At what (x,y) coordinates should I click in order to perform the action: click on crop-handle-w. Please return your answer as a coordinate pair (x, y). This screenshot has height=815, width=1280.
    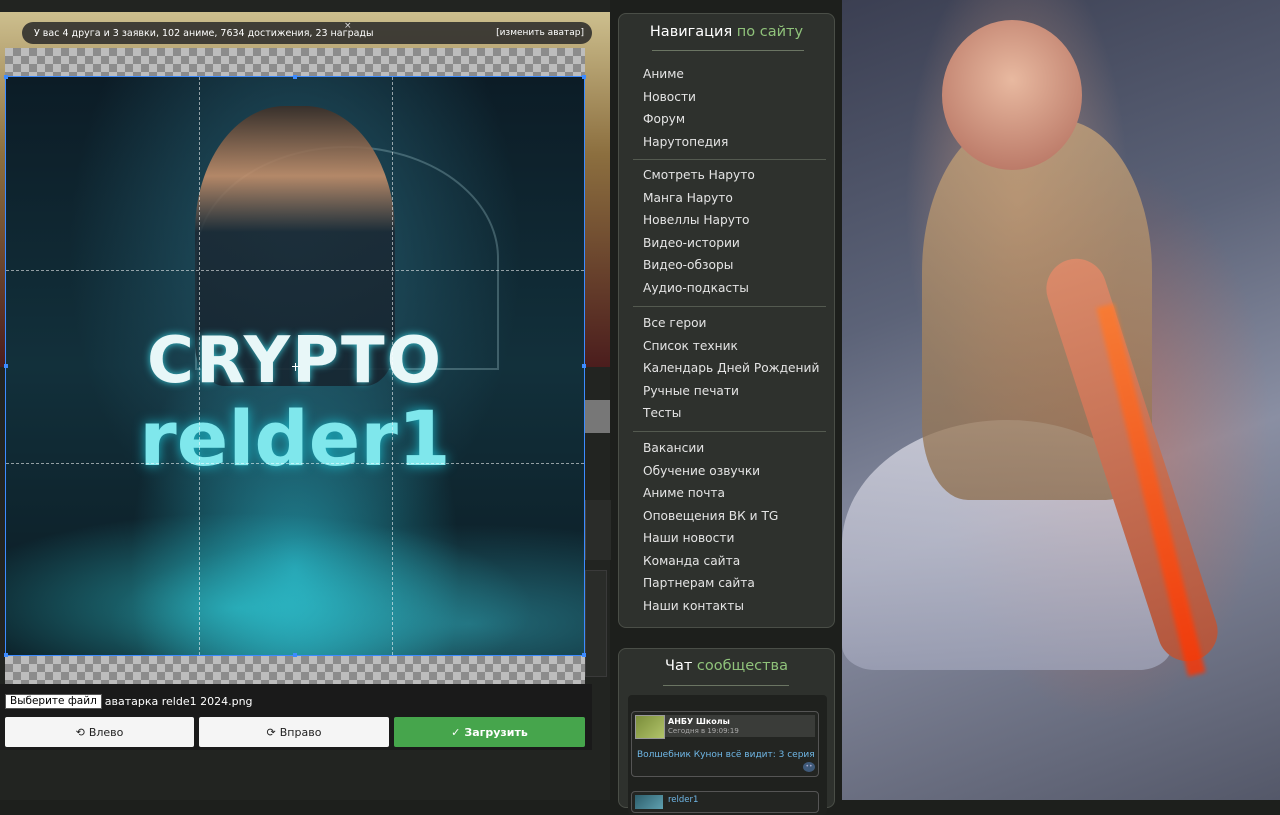
    Looking at the image, I should click on (6, 366).